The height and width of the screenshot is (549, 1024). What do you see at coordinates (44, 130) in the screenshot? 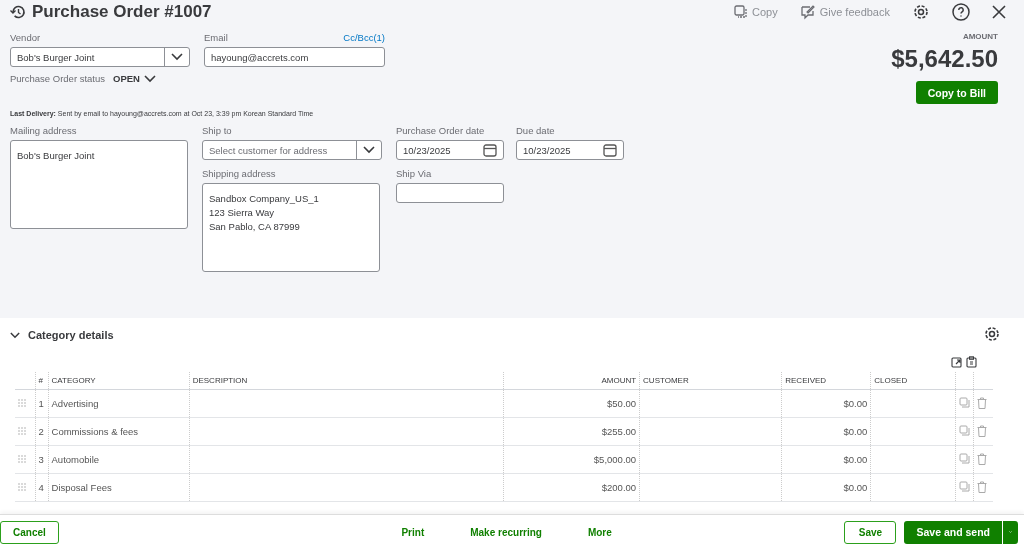
I see `mailing-address-label: Mailing address` at bounding box center [44, 130].